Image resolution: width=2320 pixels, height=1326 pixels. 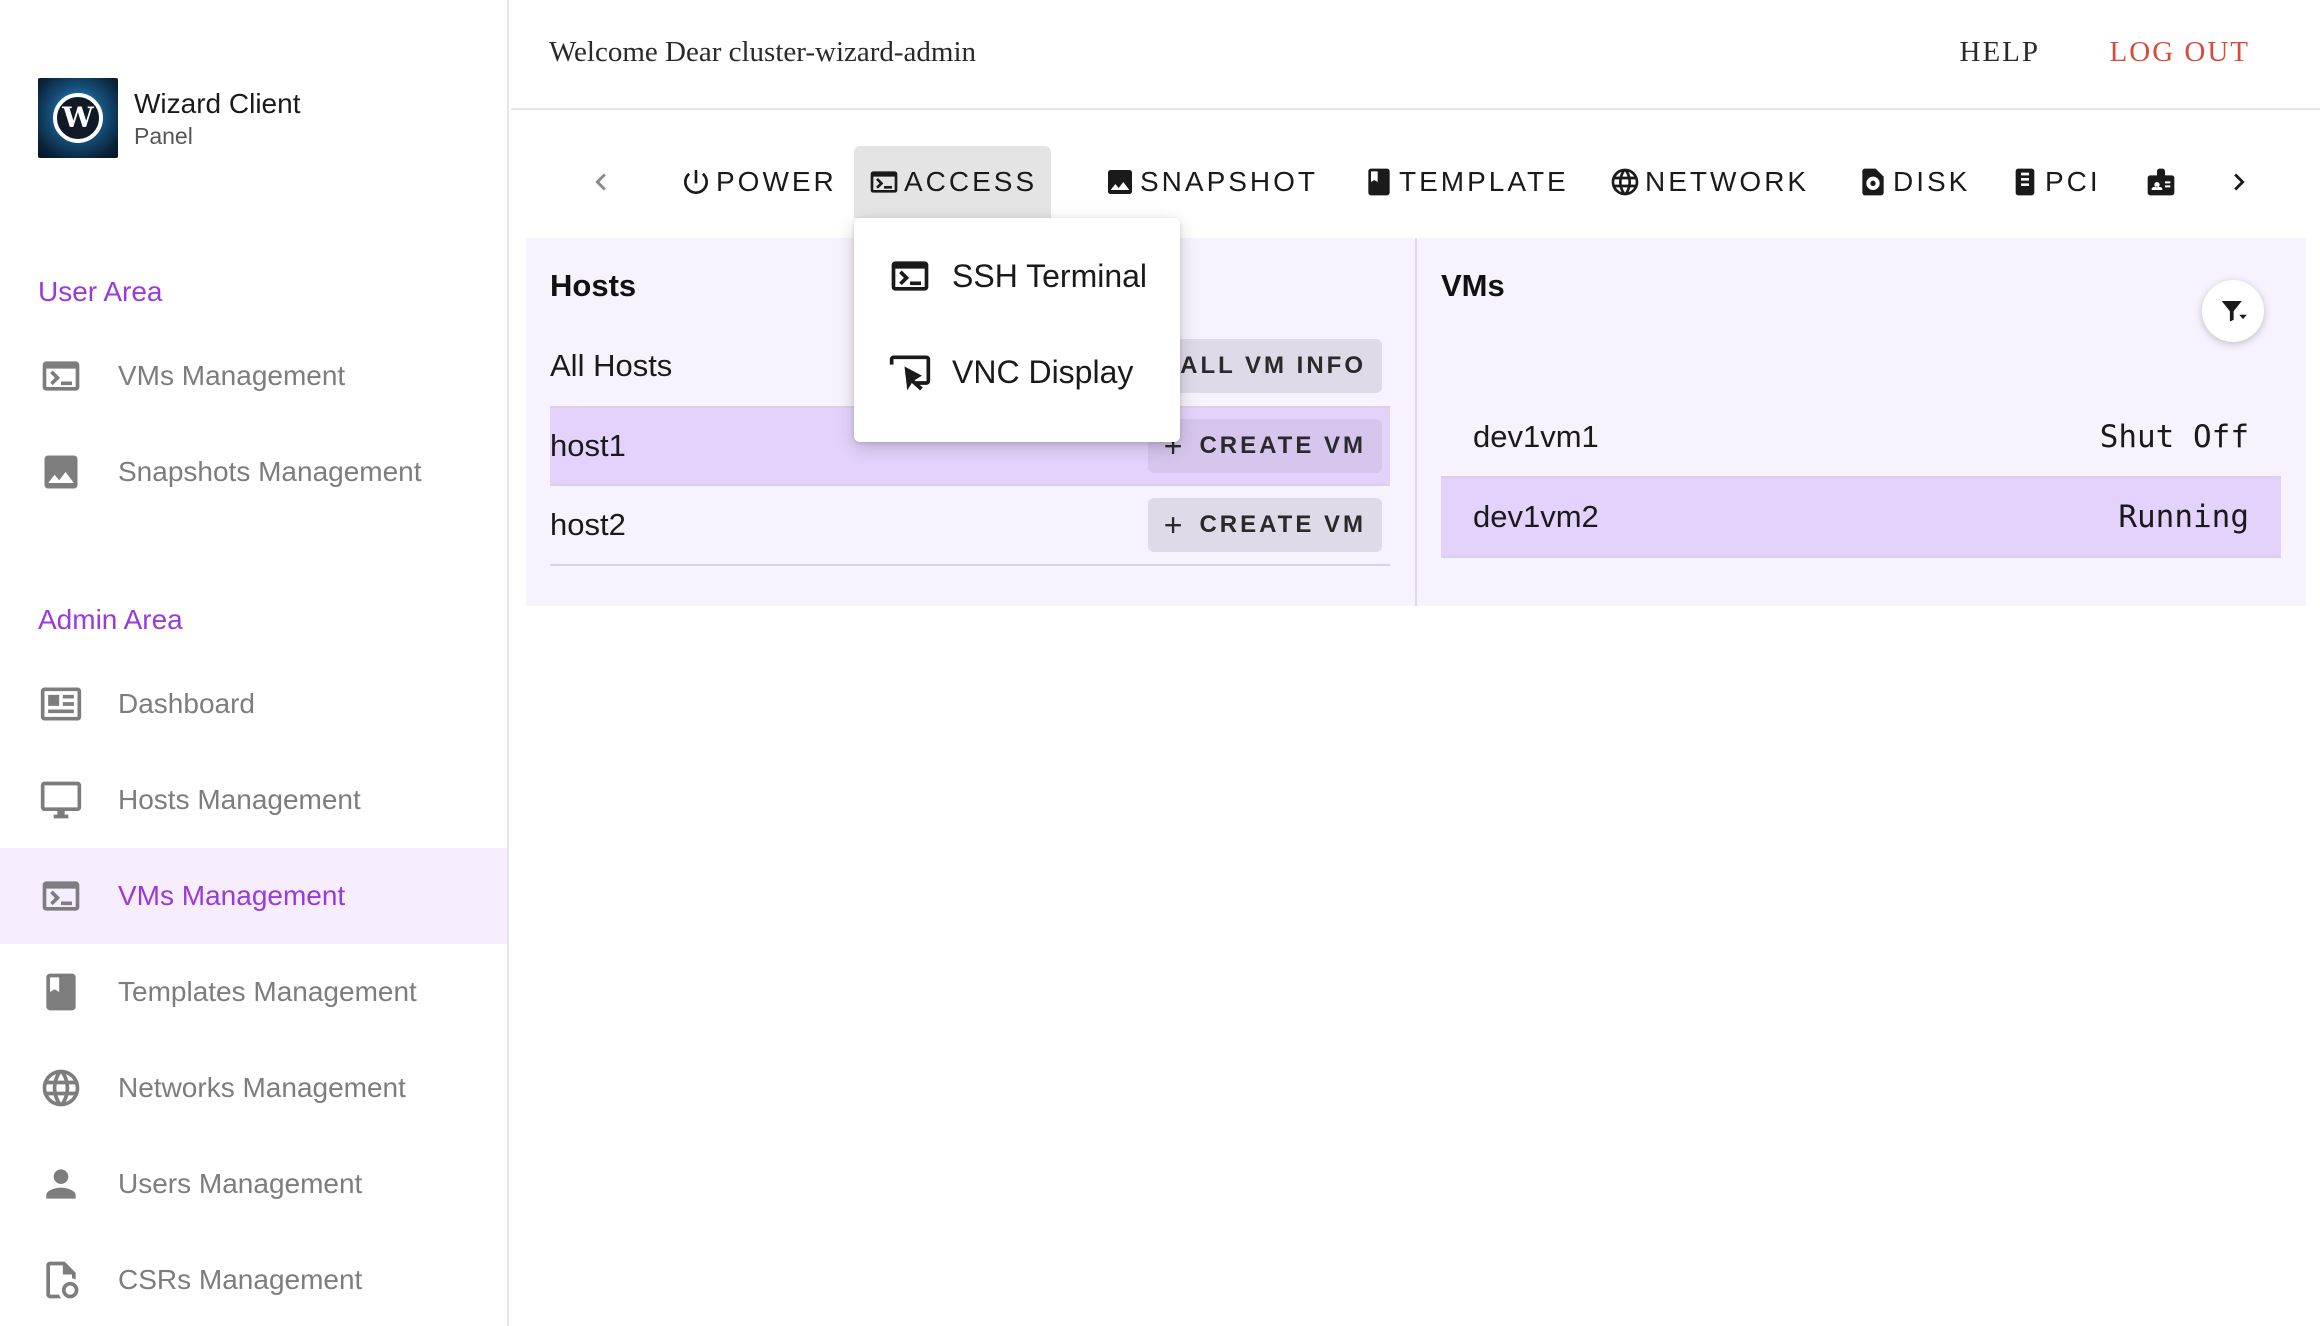 What do you see at coordinates (1484, 181) in the screenshot?
I see `tab-label: TEMPLATE` at bounding box center [1484, 181].